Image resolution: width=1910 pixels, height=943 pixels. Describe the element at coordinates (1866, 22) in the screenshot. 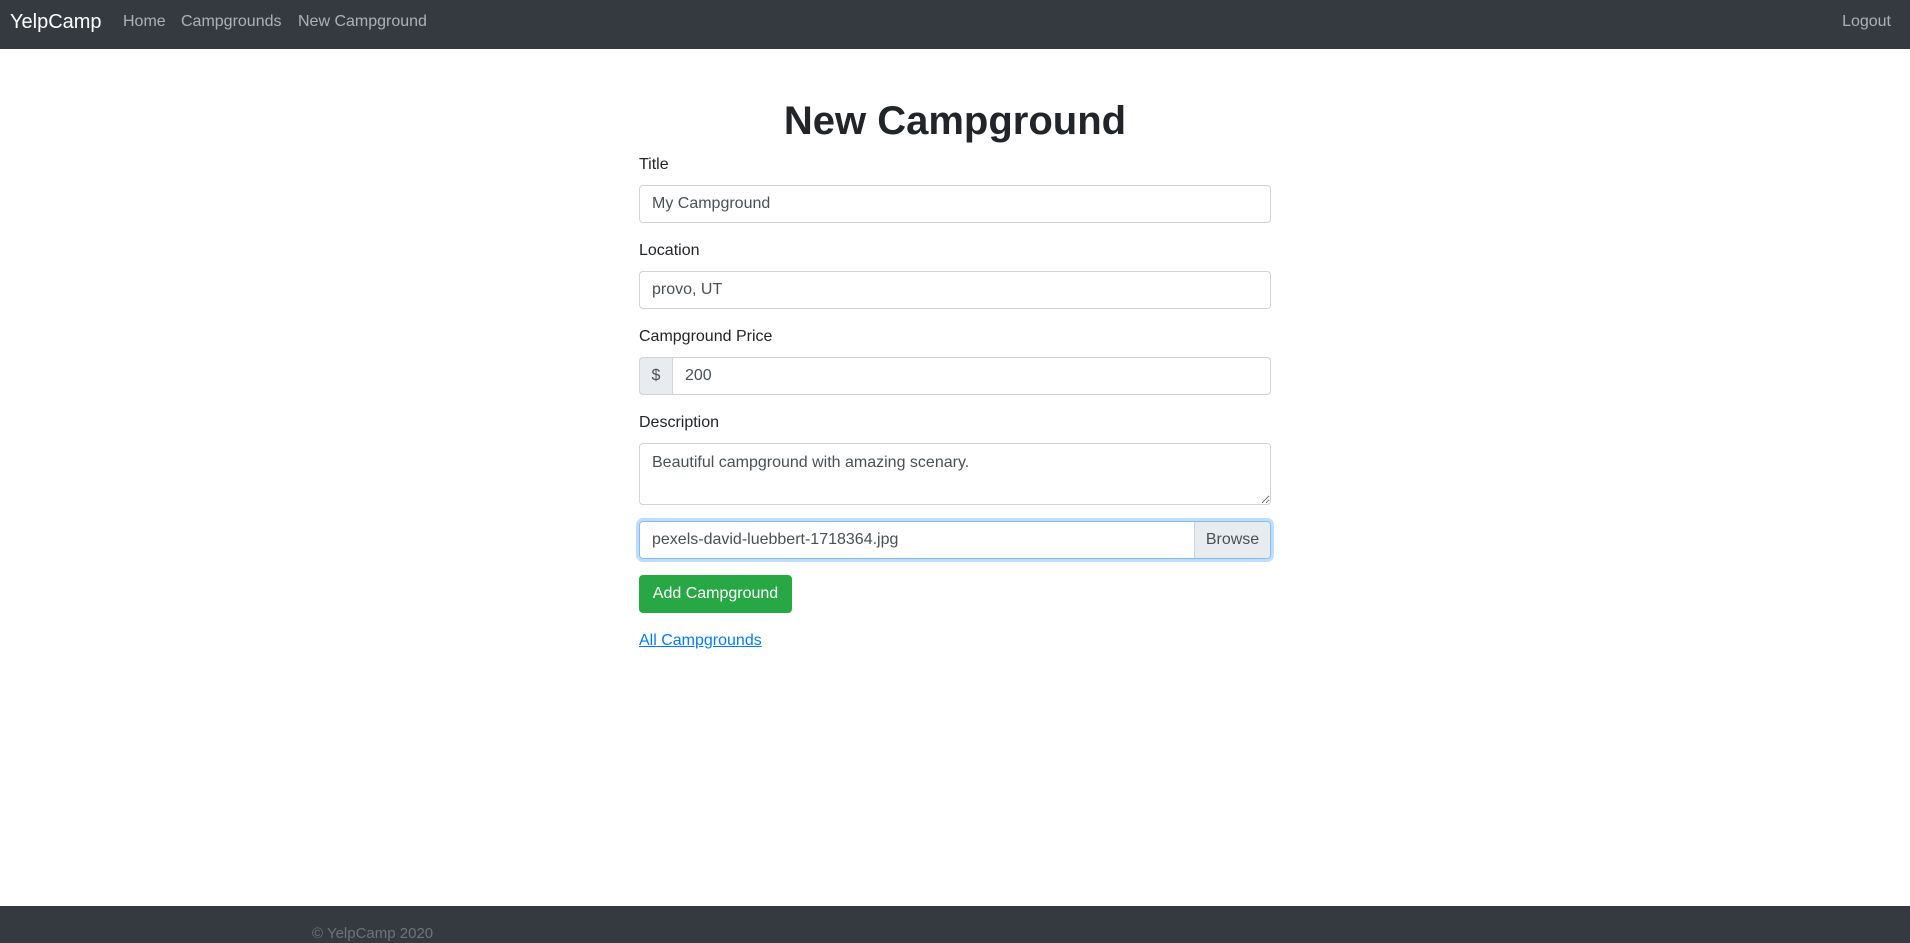

I see `logout-link: Logout` at that location.